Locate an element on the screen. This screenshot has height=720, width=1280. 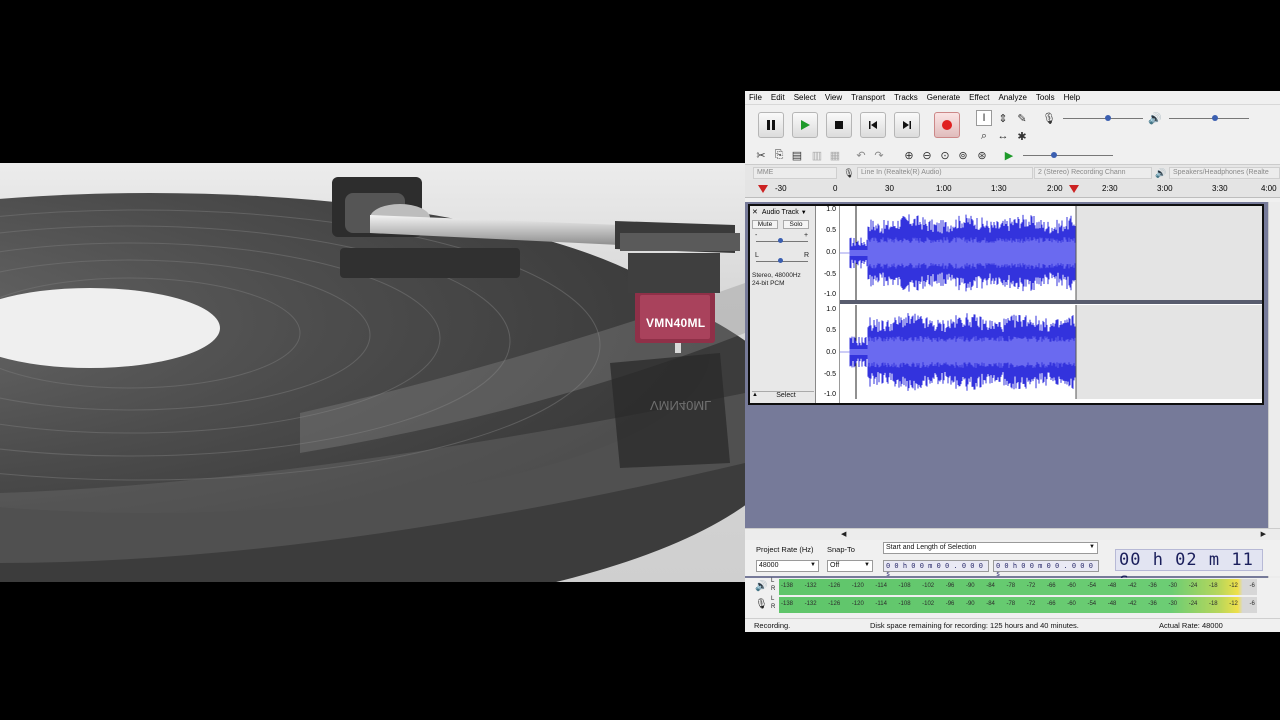
snap-to-select: Off ▼ is located at coordinates (850, 566).